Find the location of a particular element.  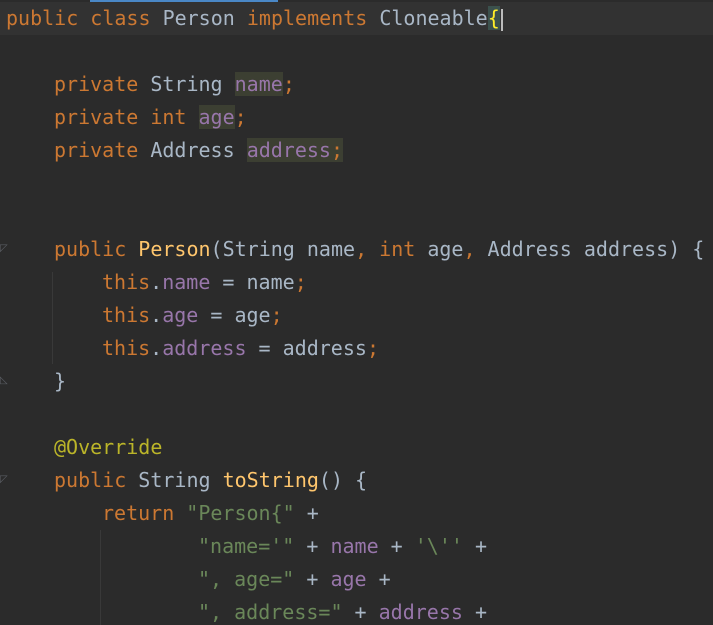

paren-brace: ) { is located at coordinates (686, 249).